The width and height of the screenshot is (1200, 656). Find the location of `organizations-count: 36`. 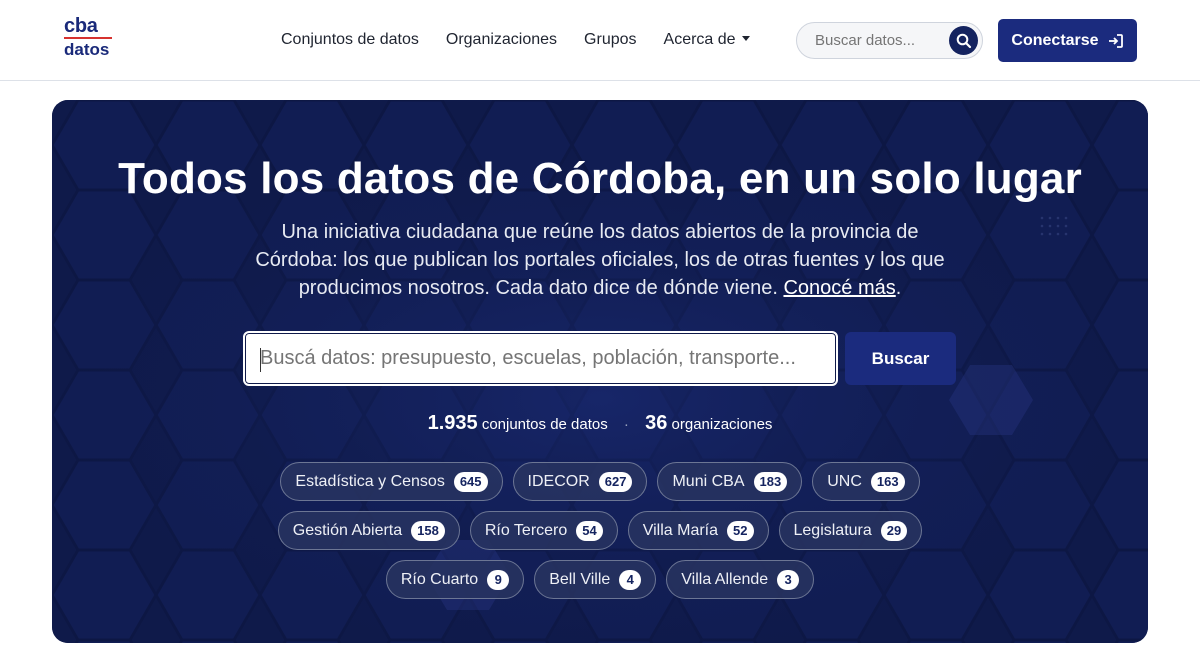

organizations-count: 36 is located at coordinates (656, 423).